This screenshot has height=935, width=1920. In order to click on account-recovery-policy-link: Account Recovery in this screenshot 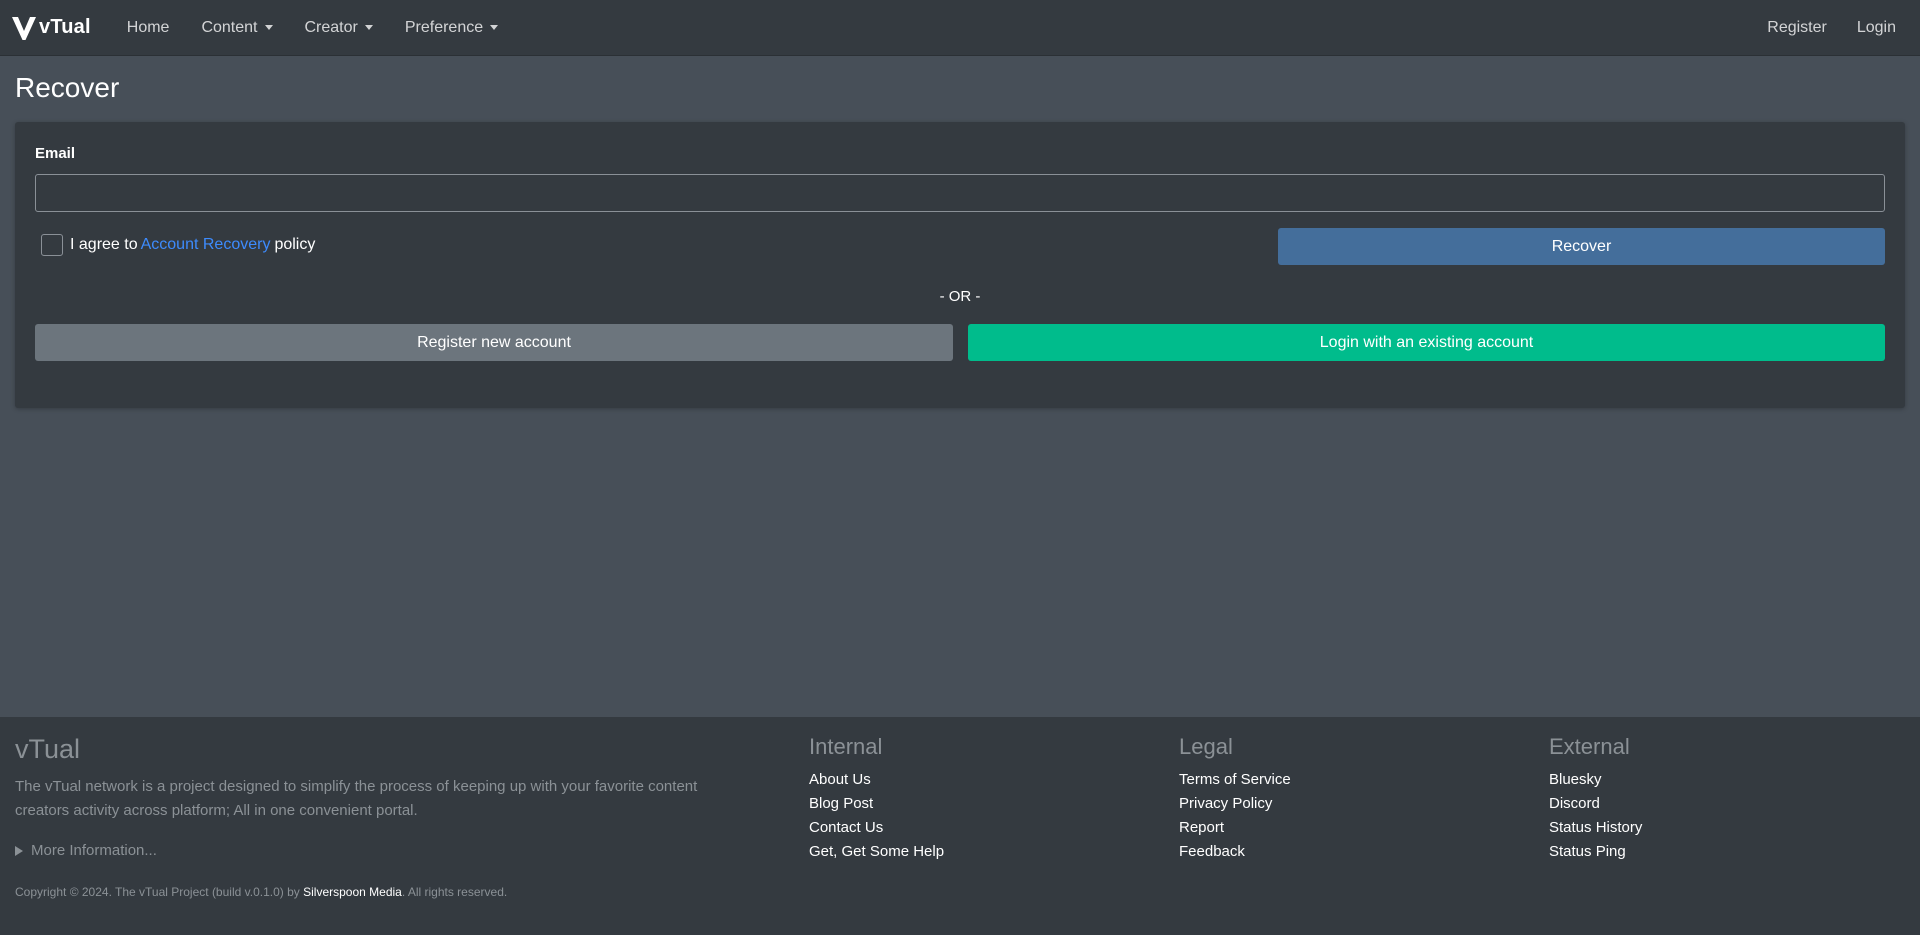, I will do `click(206, 245)`.